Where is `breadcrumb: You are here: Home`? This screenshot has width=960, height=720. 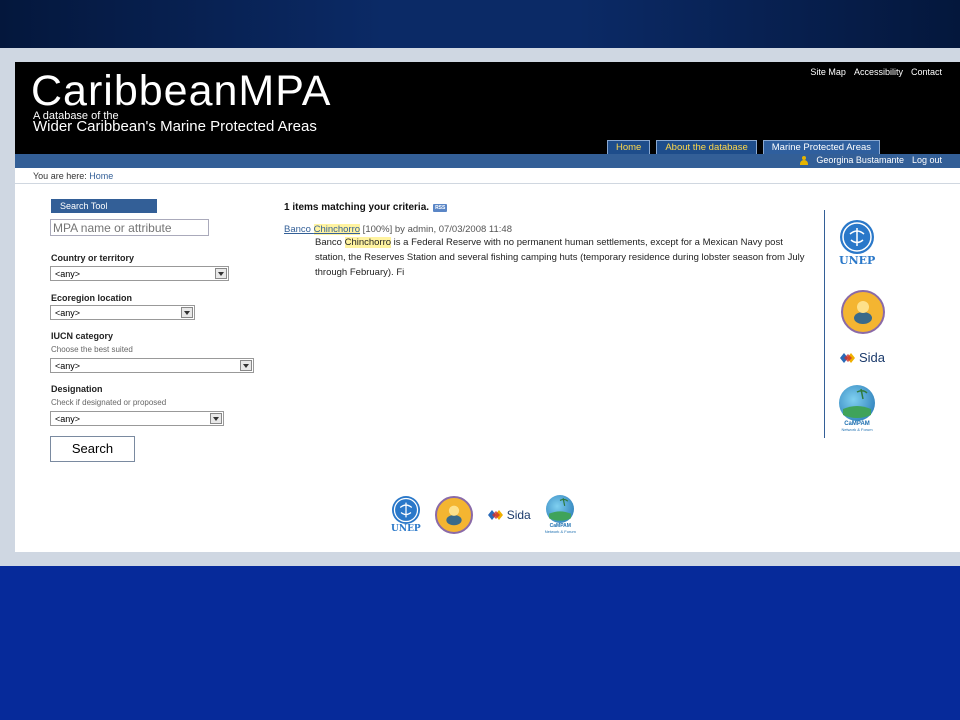
breadcrumb: You are here: Home is located at coordinates (73, 176).